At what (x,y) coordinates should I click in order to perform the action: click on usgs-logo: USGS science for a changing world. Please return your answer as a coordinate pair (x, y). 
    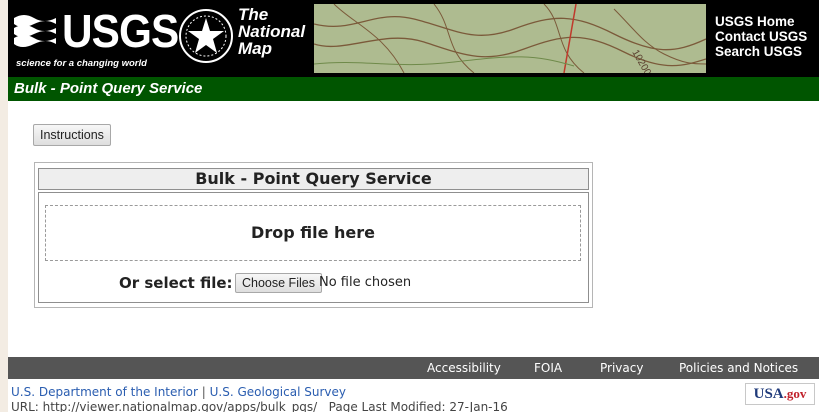
    Looking at the image, I should click on (95, 38).